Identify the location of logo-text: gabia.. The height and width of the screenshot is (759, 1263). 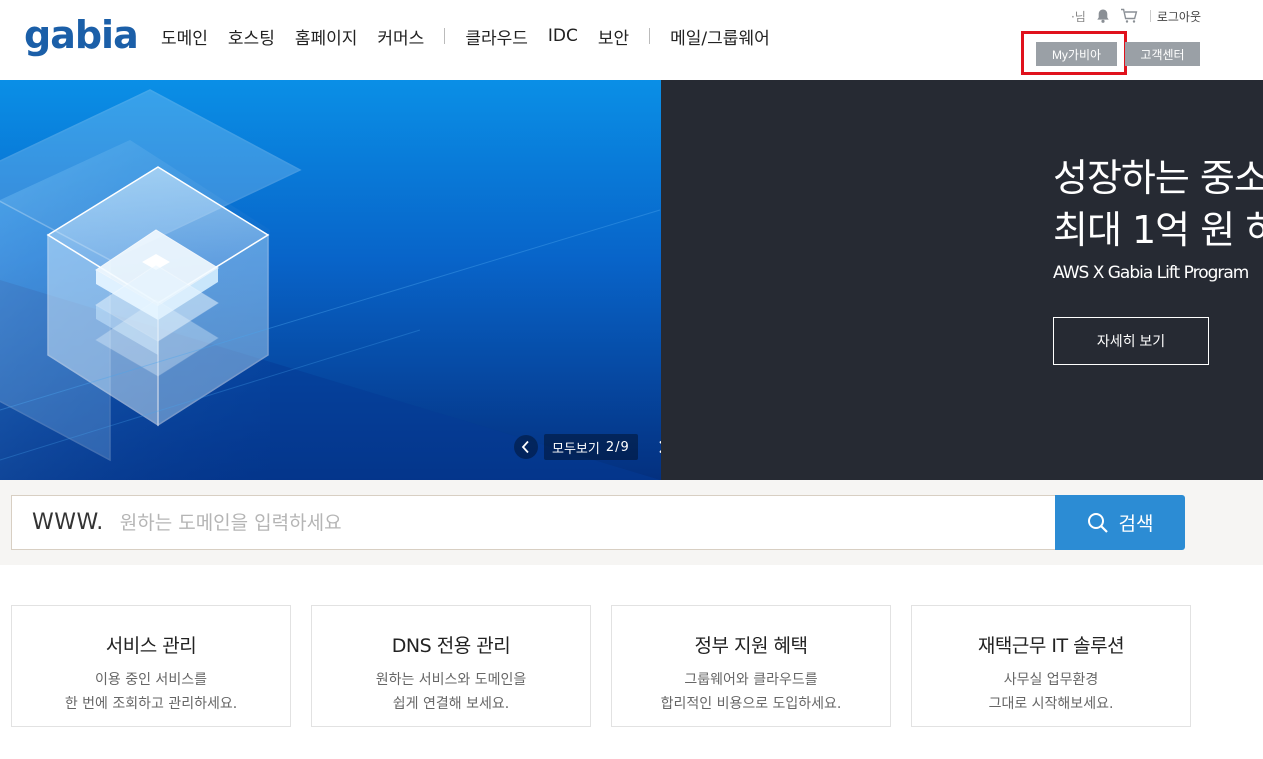
(81, 35).